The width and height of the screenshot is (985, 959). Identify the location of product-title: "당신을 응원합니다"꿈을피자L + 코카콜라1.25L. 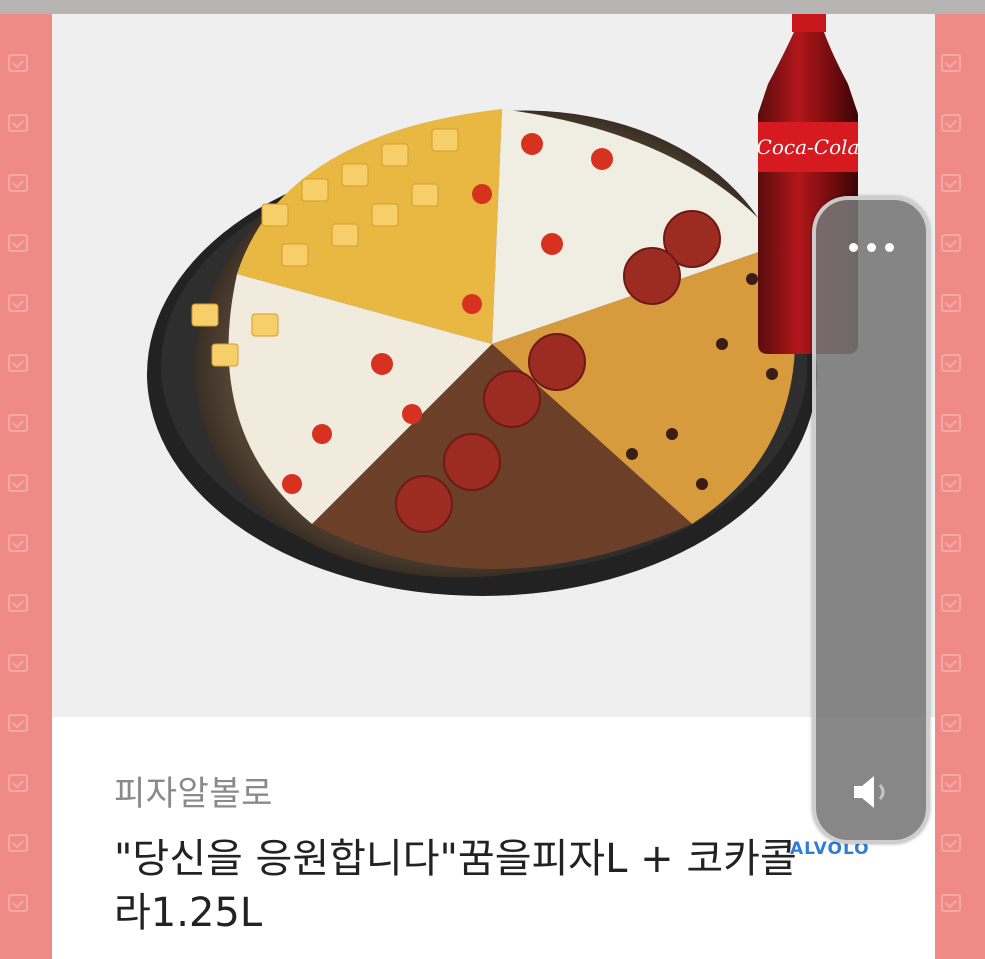
(455, 886).